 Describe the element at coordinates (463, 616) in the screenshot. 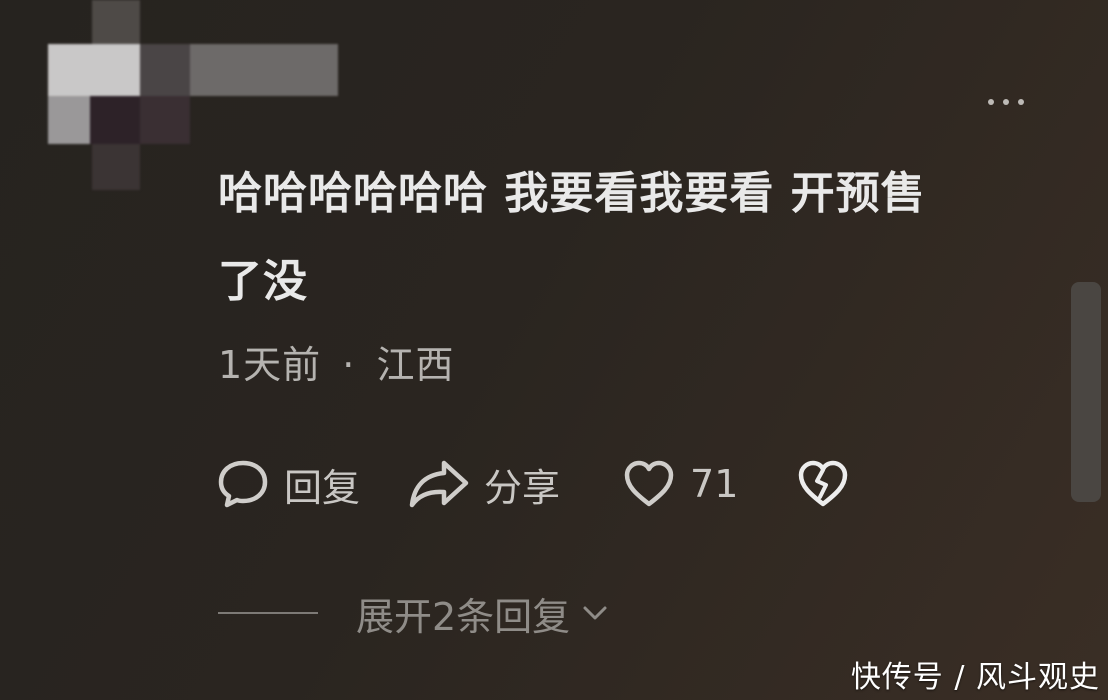

I see `expand-replies-label: 展开2条回复` at that location.